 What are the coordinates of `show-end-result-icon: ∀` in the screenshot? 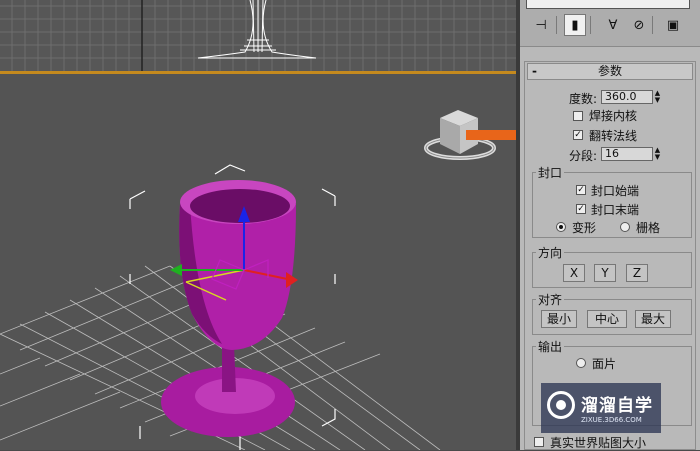 It's located at (613, 25).